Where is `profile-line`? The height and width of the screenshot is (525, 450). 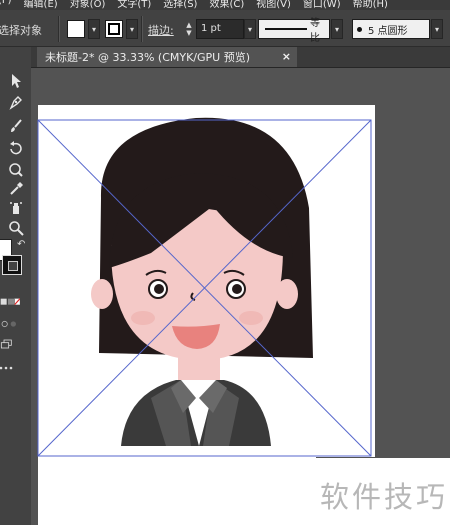
profile-line is located at coordinates (286, 29).